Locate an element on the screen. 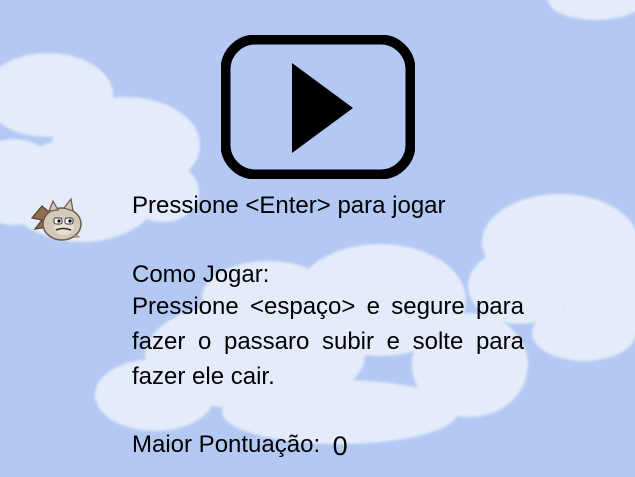 The height and width of the screenshot is (477, 635). play-icon is located at coordinates (318, 107).